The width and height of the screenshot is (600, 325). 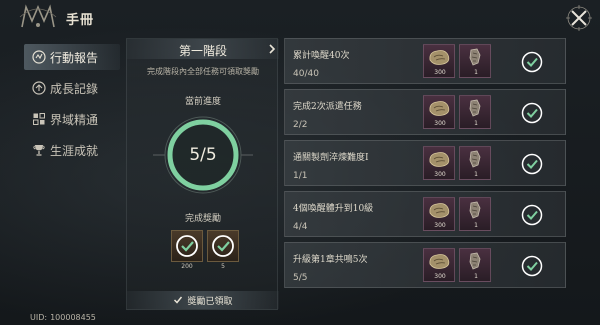 I want to click on progress-value: 5/5, so click(x=203, y=155).